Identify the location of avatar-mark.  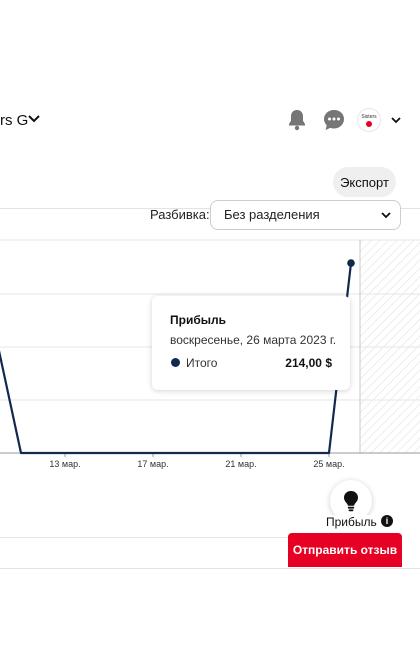
(369, 123).